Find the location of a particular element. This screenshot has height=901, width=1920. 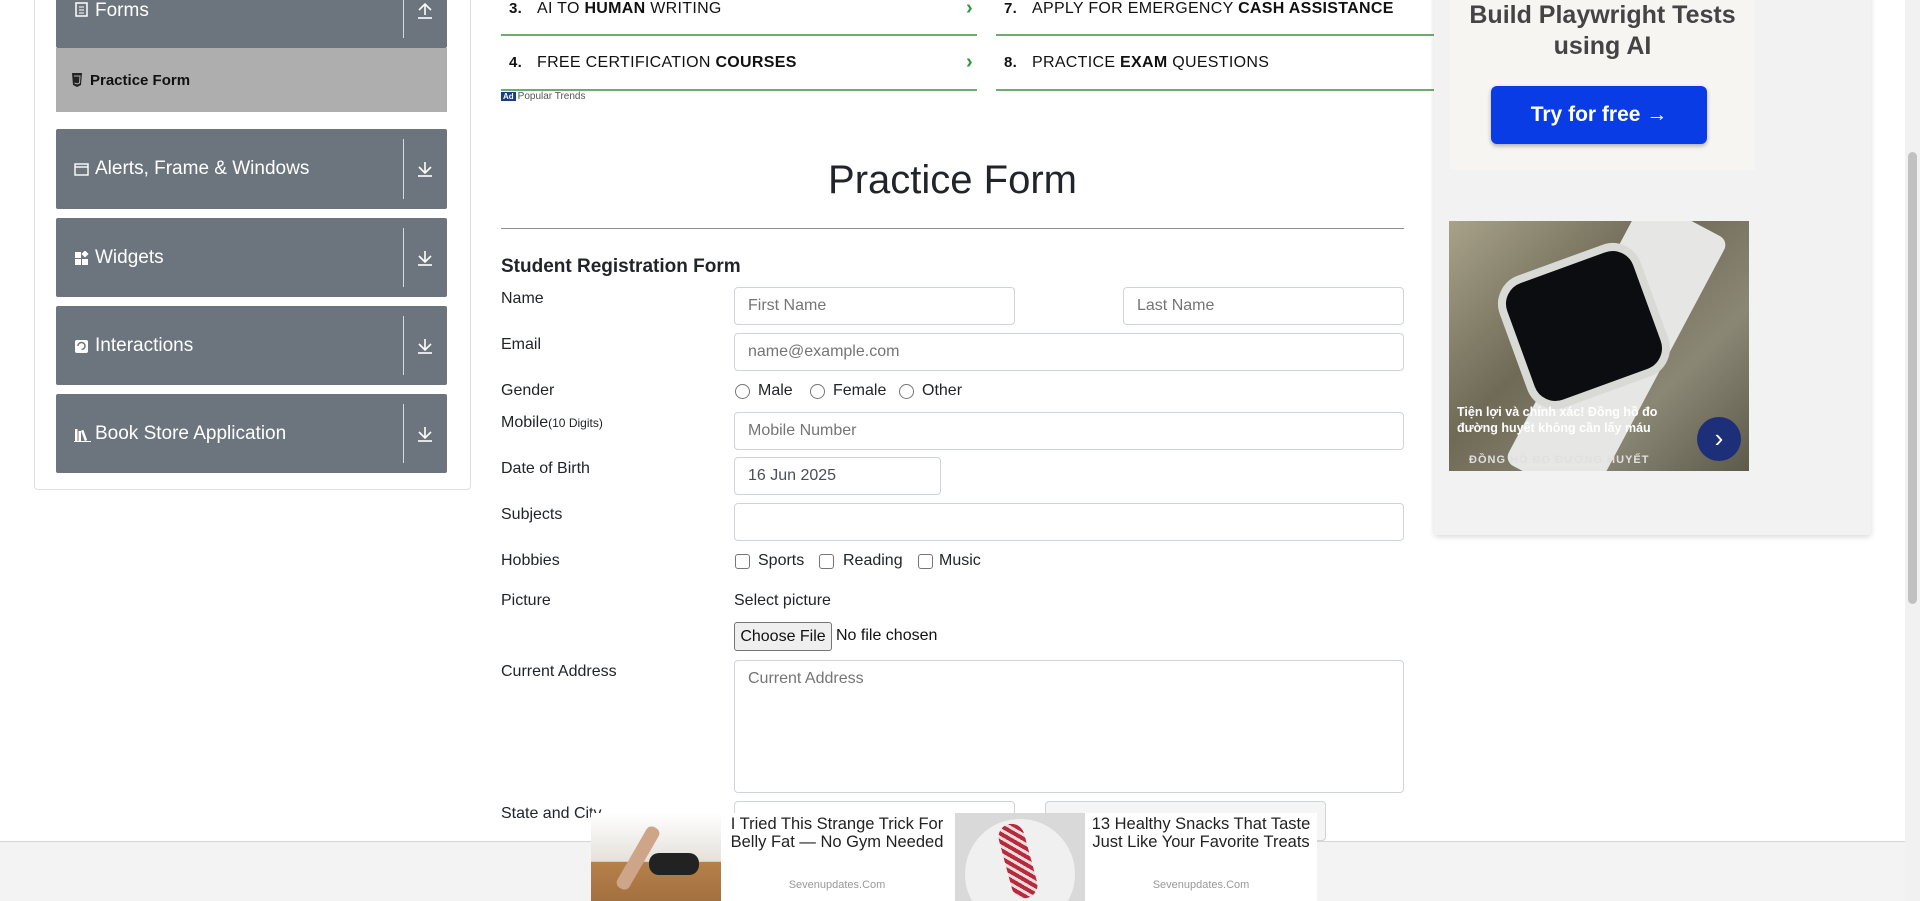

current-address-label: Current Address is located at coordinates (559, 671).